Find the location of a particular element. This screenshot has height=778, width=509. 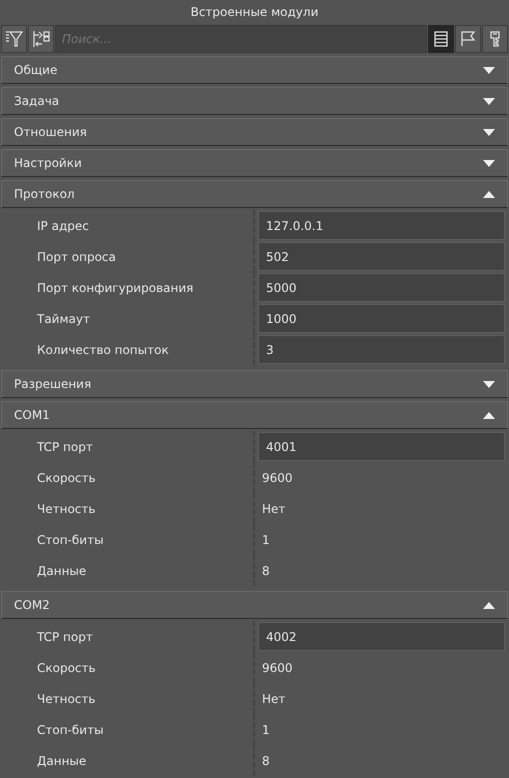

key-view-button is located at coordinates (495, 39).